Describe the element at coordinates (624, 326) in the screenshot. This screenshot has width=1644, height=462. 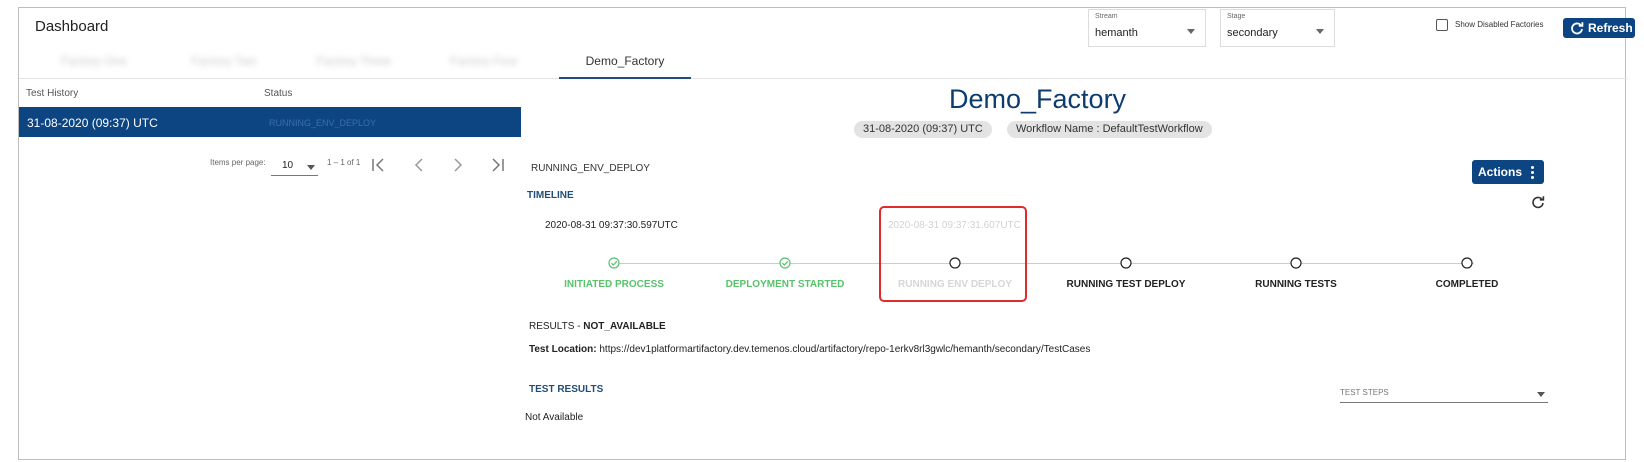
I see `results-value: NOT_AVAILABLE` at that location.